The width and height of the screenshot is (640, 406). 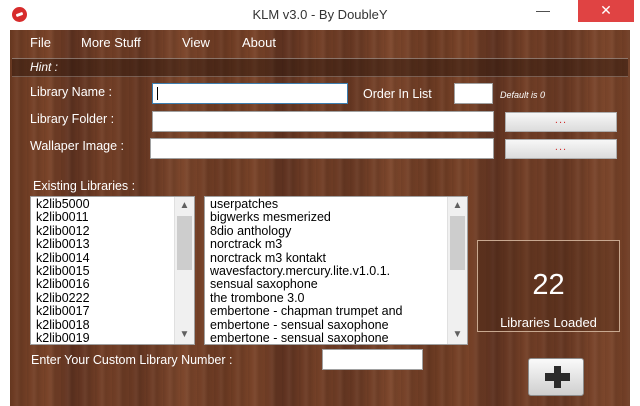 What do you see at coordinates (523, 95) in the screenshot?
I see `order-default-note: Default is 0` at bounding box center [523, 95].